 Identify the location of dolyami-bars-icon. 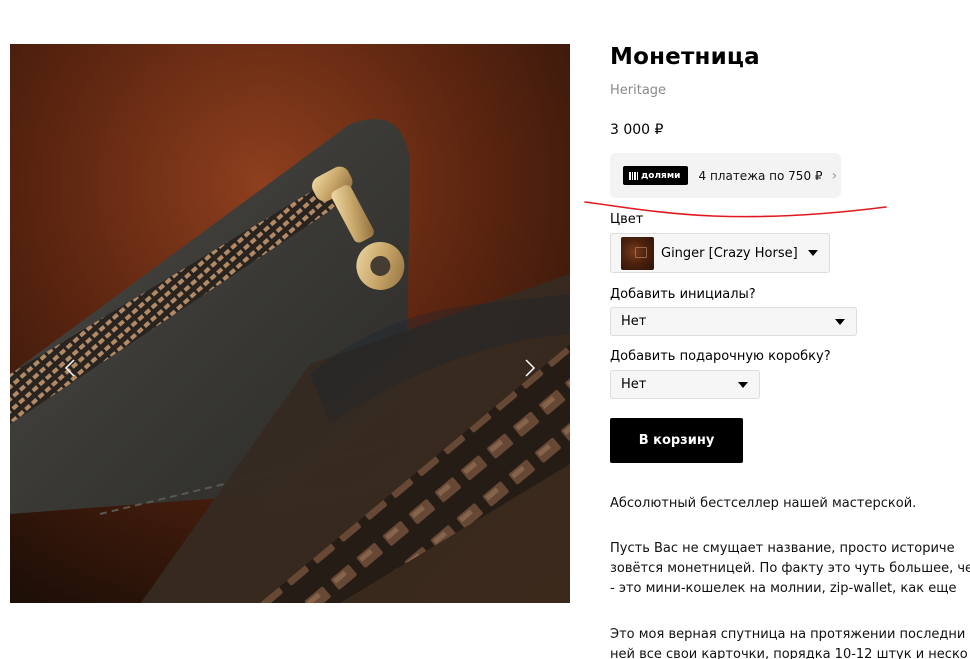
(633, 175).